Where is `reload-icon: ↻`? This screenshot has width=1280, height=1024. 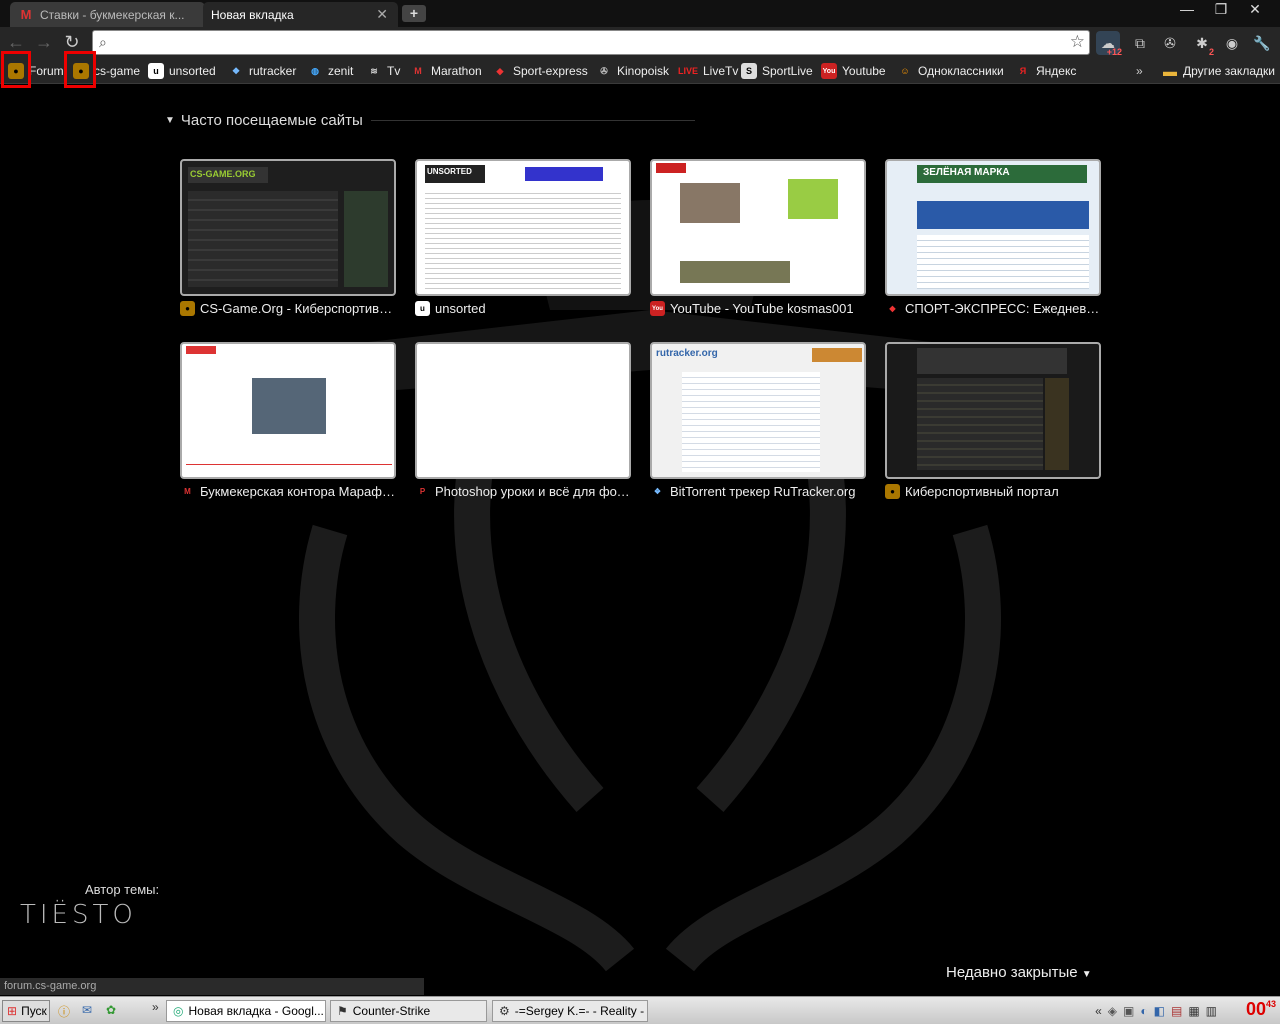 reload-icon: ↻ is located at coordinates (72, 43).